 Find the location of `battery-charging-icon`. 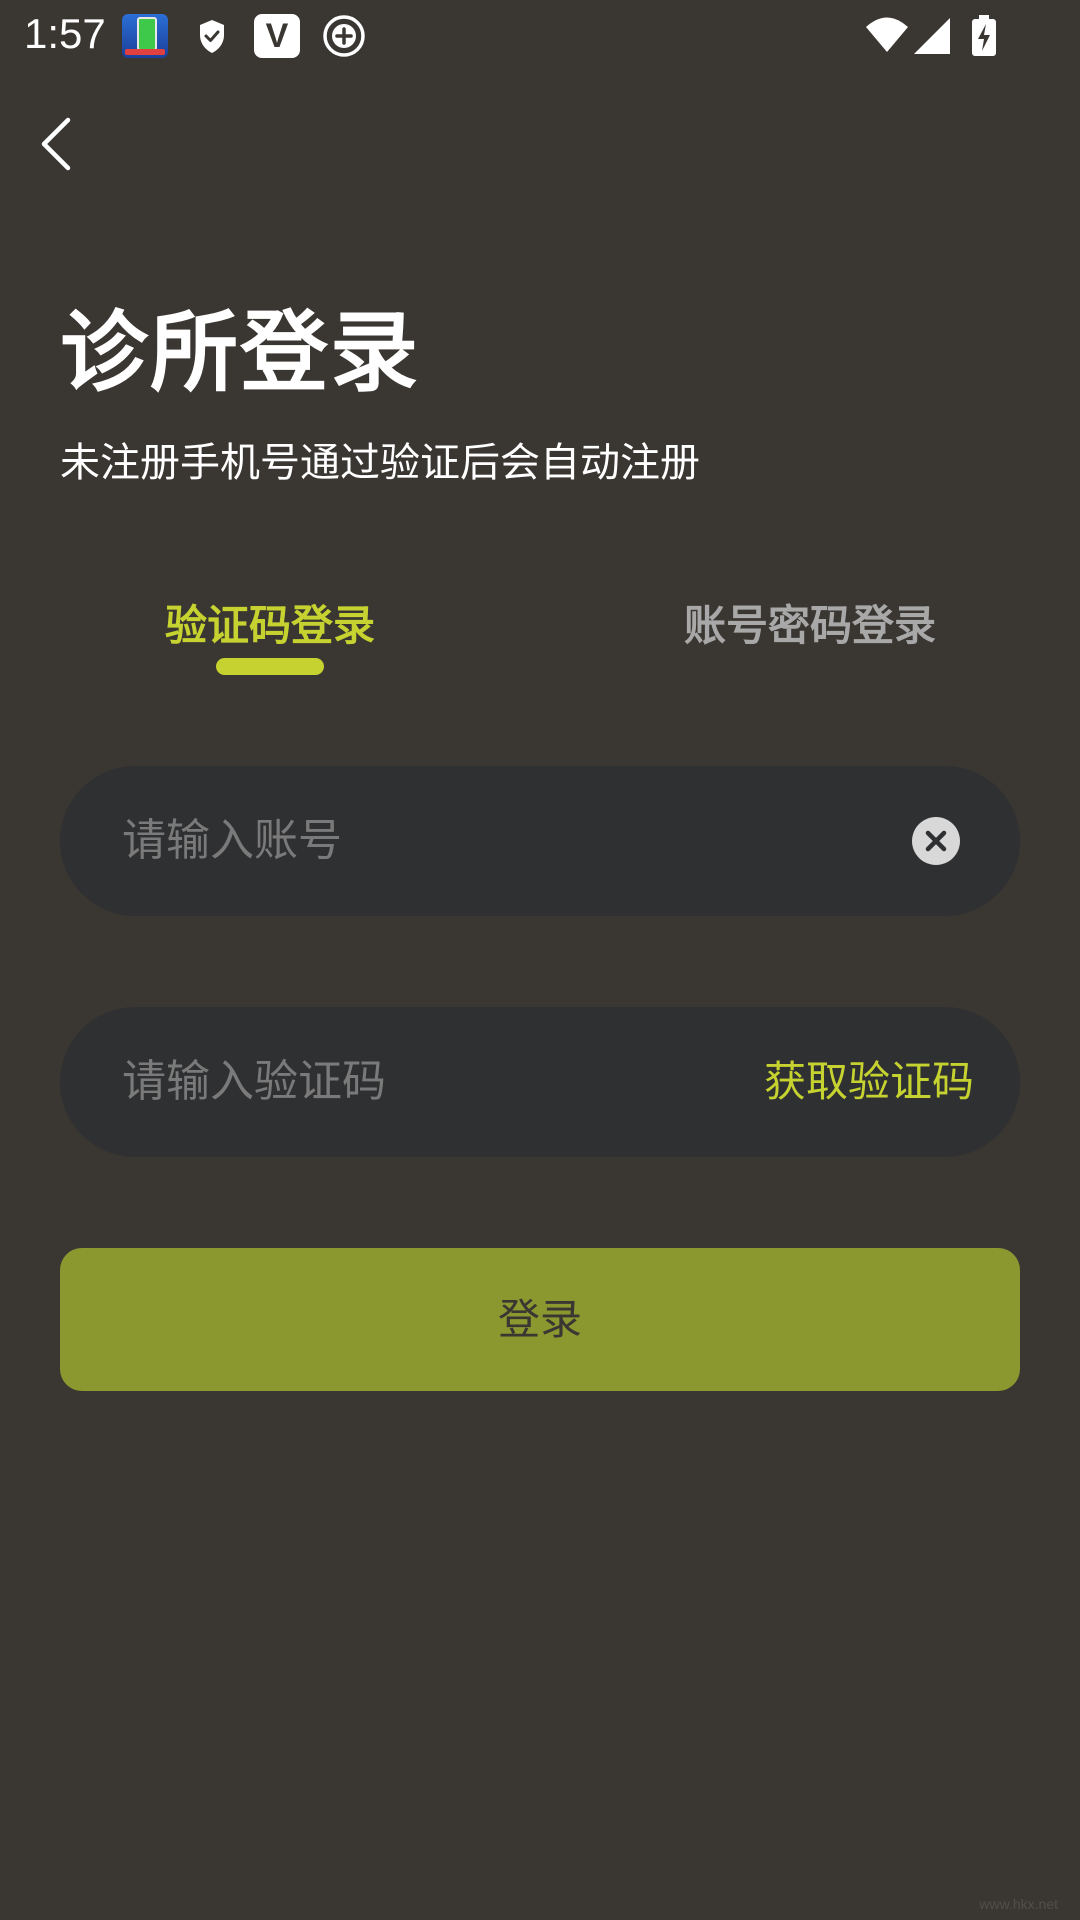

battery-charging-icon is located at coordinates (984, 35).